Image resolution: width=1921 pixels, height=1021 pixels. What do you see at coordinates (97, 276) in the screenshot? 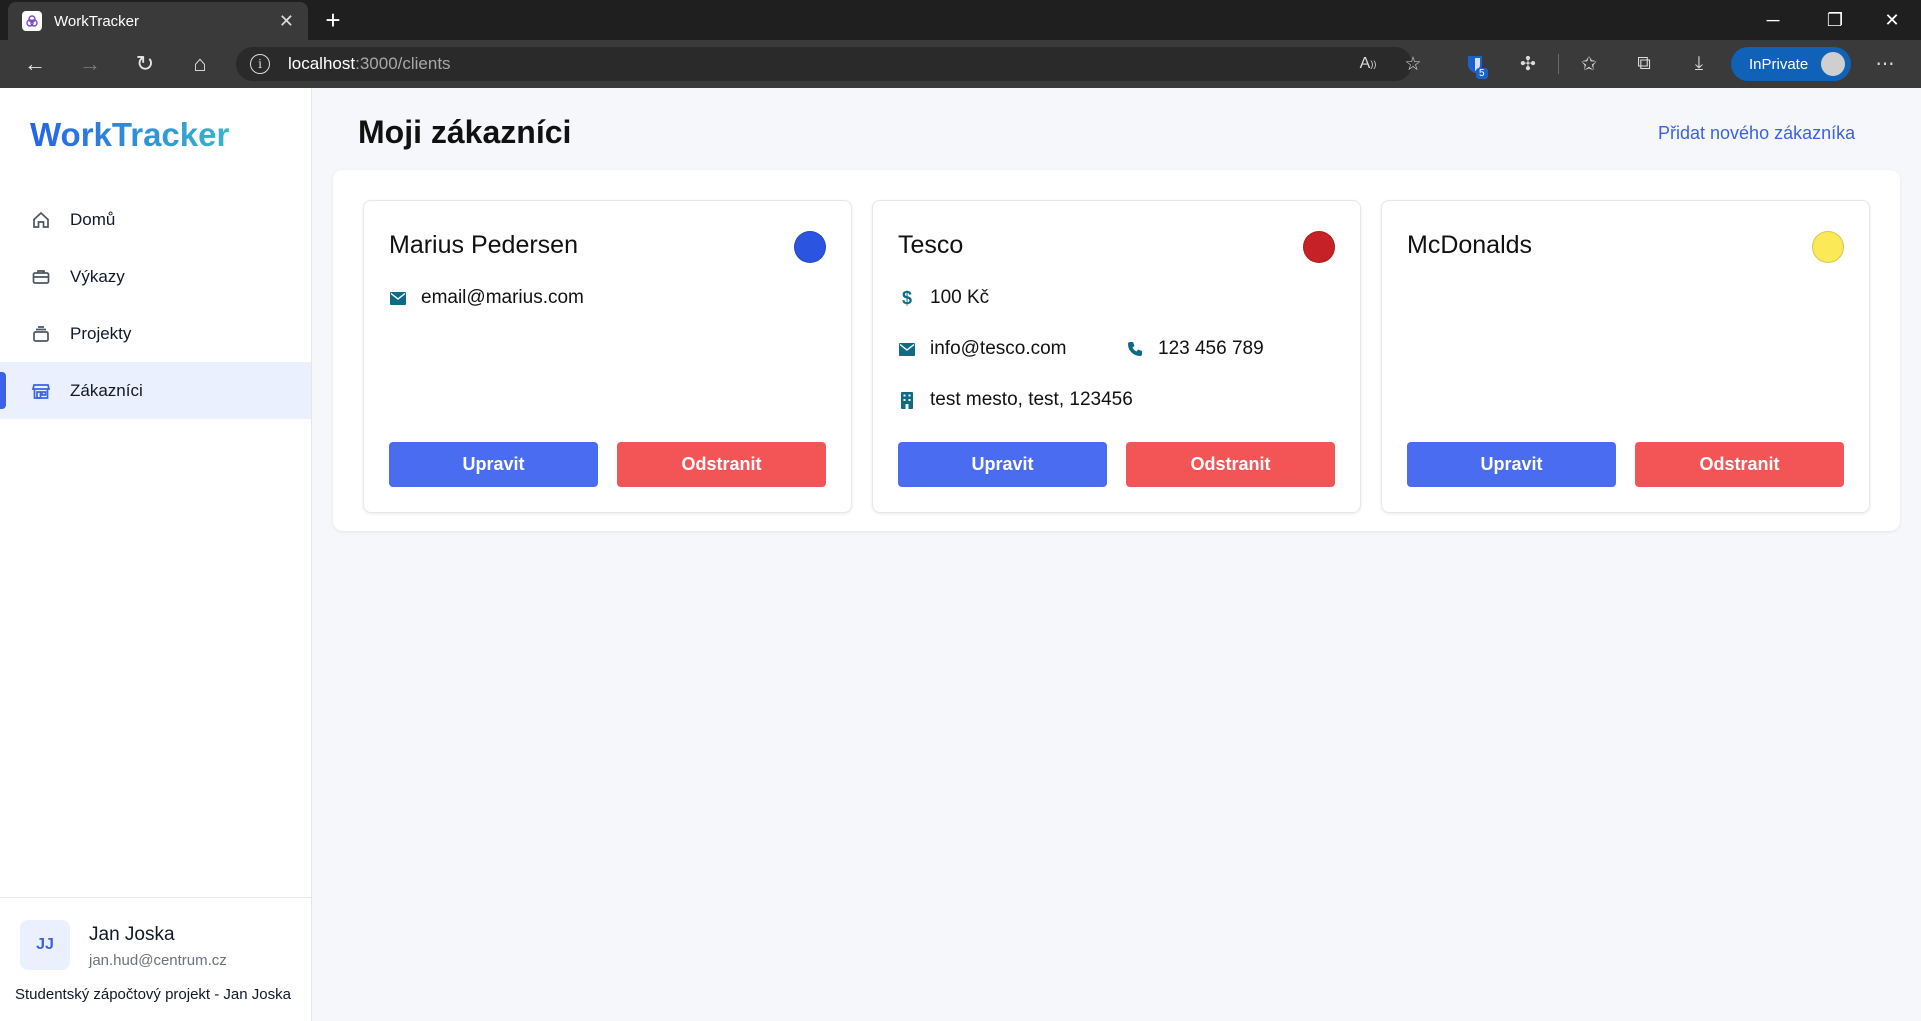
I see `sidebar-item-label: Výkazy` at bounding box center [97, 276].